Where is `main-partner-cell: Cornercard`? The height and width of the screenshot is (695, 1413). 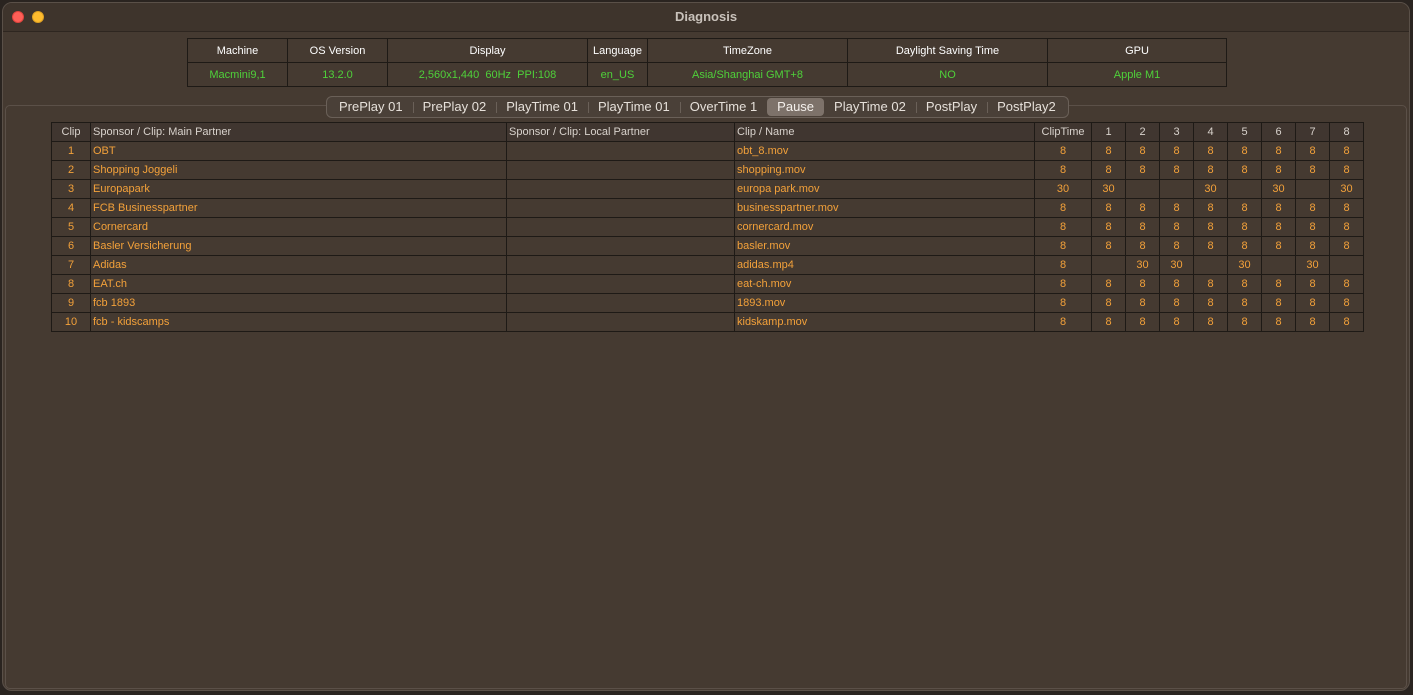 main-partner-cell: Cornercard is located at coordinates (298, 227).